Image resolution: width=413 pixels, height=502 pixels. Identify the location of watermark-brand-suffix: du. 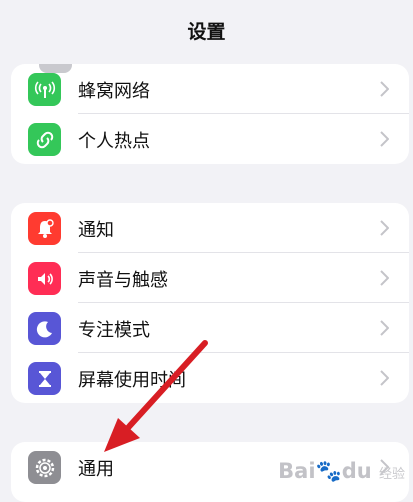
(356, 471).